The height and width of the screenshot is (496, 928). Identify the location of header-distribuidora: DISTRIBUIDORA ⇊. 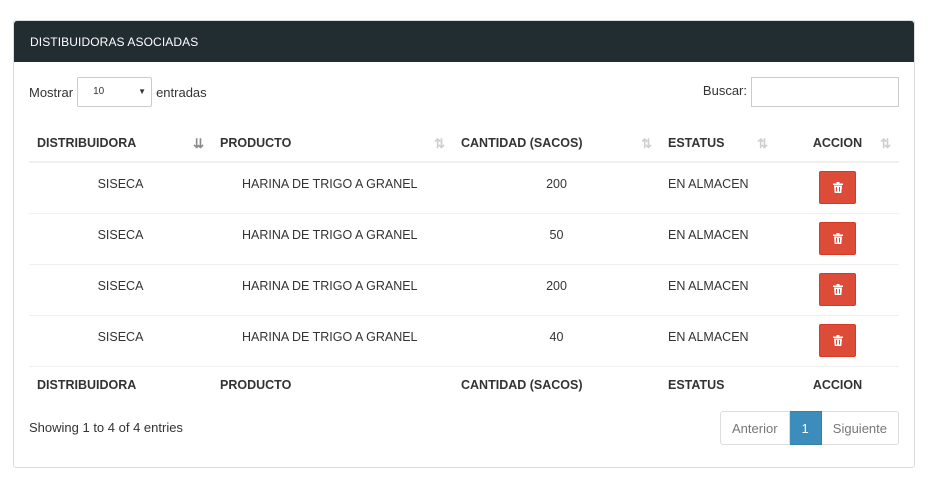
(120, 144).